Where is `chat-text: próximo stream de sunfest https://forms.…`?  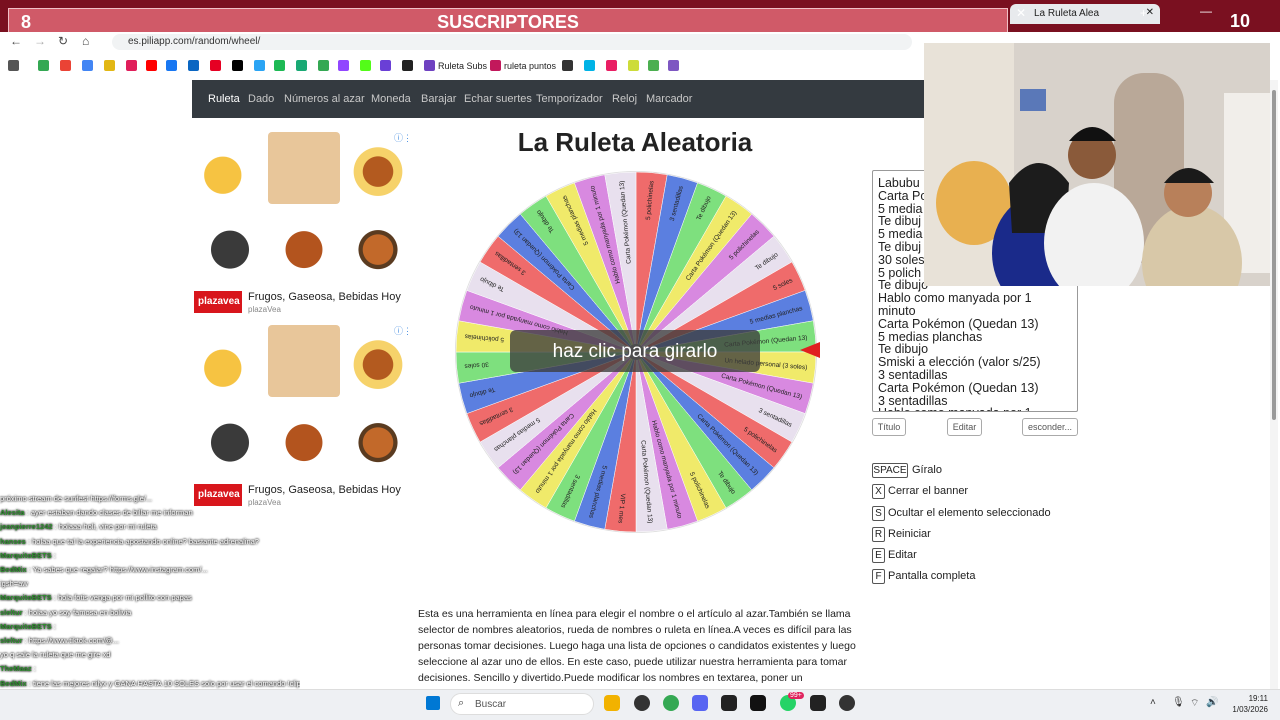 chat-text: próximo stream de sunfest https://forms.… is located at coordinates (76, 498).